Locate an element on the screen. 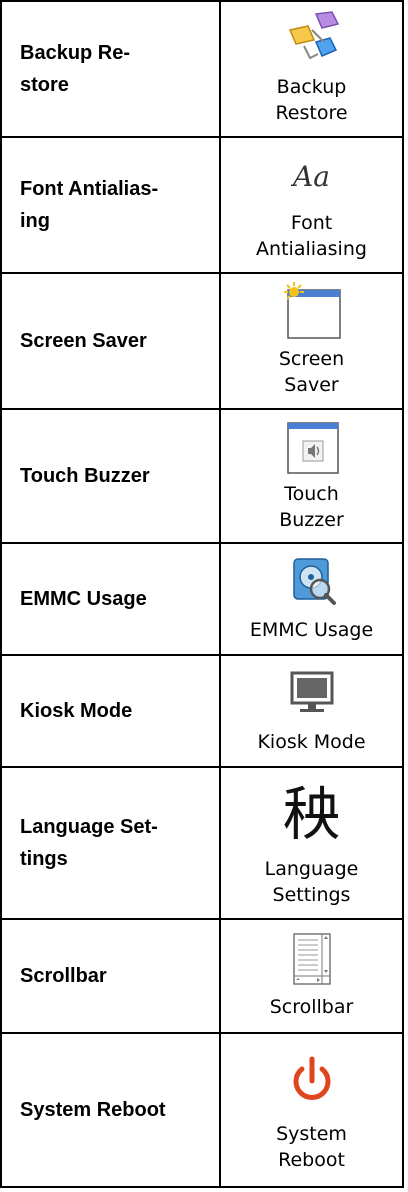 This screenshot has width=408, height=1192. caption-line1: Font is located at coordinates (311, 223).